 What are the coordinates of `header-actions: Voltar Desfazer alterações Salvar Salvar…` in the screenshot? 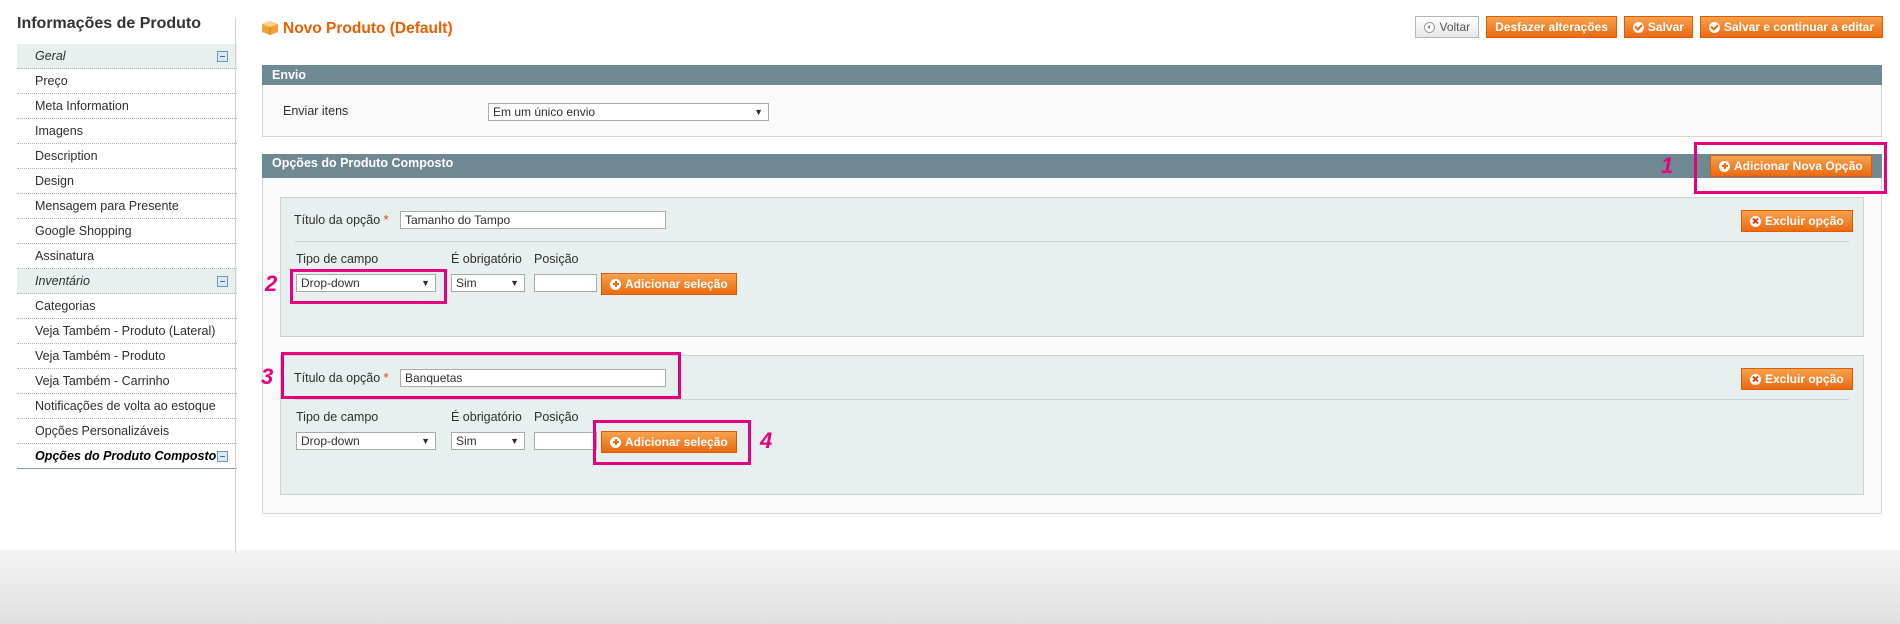 It's located at (1649, 27).